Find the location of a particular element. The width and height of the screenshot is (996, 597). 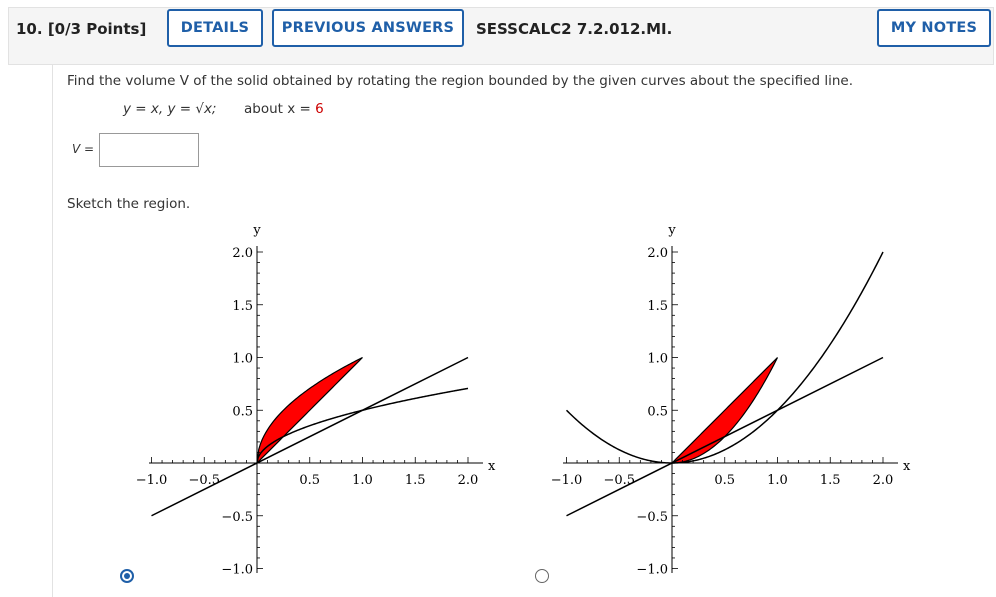

graph-option-2-radio is located at coordinates (542, 576).